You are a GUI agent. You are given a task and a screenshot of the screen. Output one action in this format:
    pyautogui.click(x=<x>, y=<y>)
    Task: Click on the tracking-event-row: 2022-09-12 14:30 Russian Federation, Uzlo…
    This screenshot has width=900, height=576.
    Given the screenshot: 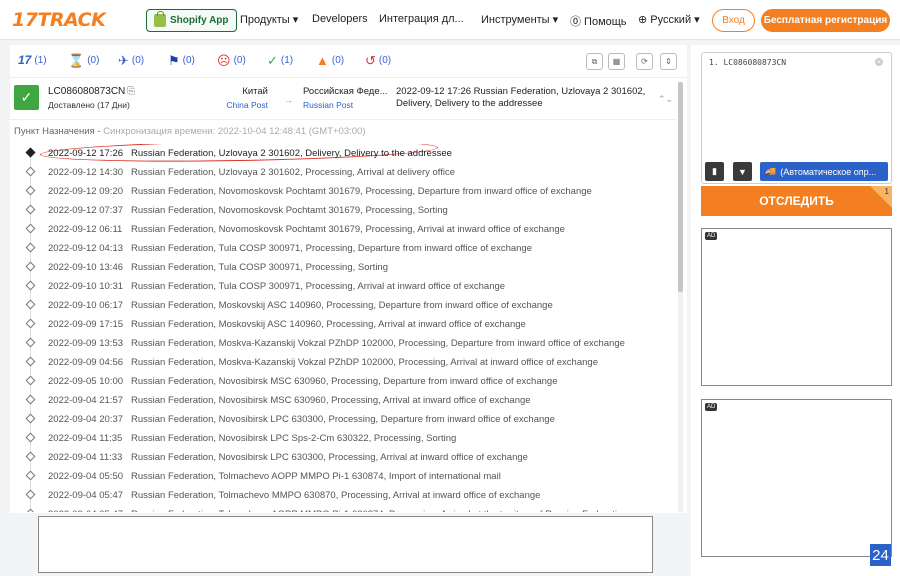 What is the action you would take?
    pyautogui.click(x=340, y=172)
    